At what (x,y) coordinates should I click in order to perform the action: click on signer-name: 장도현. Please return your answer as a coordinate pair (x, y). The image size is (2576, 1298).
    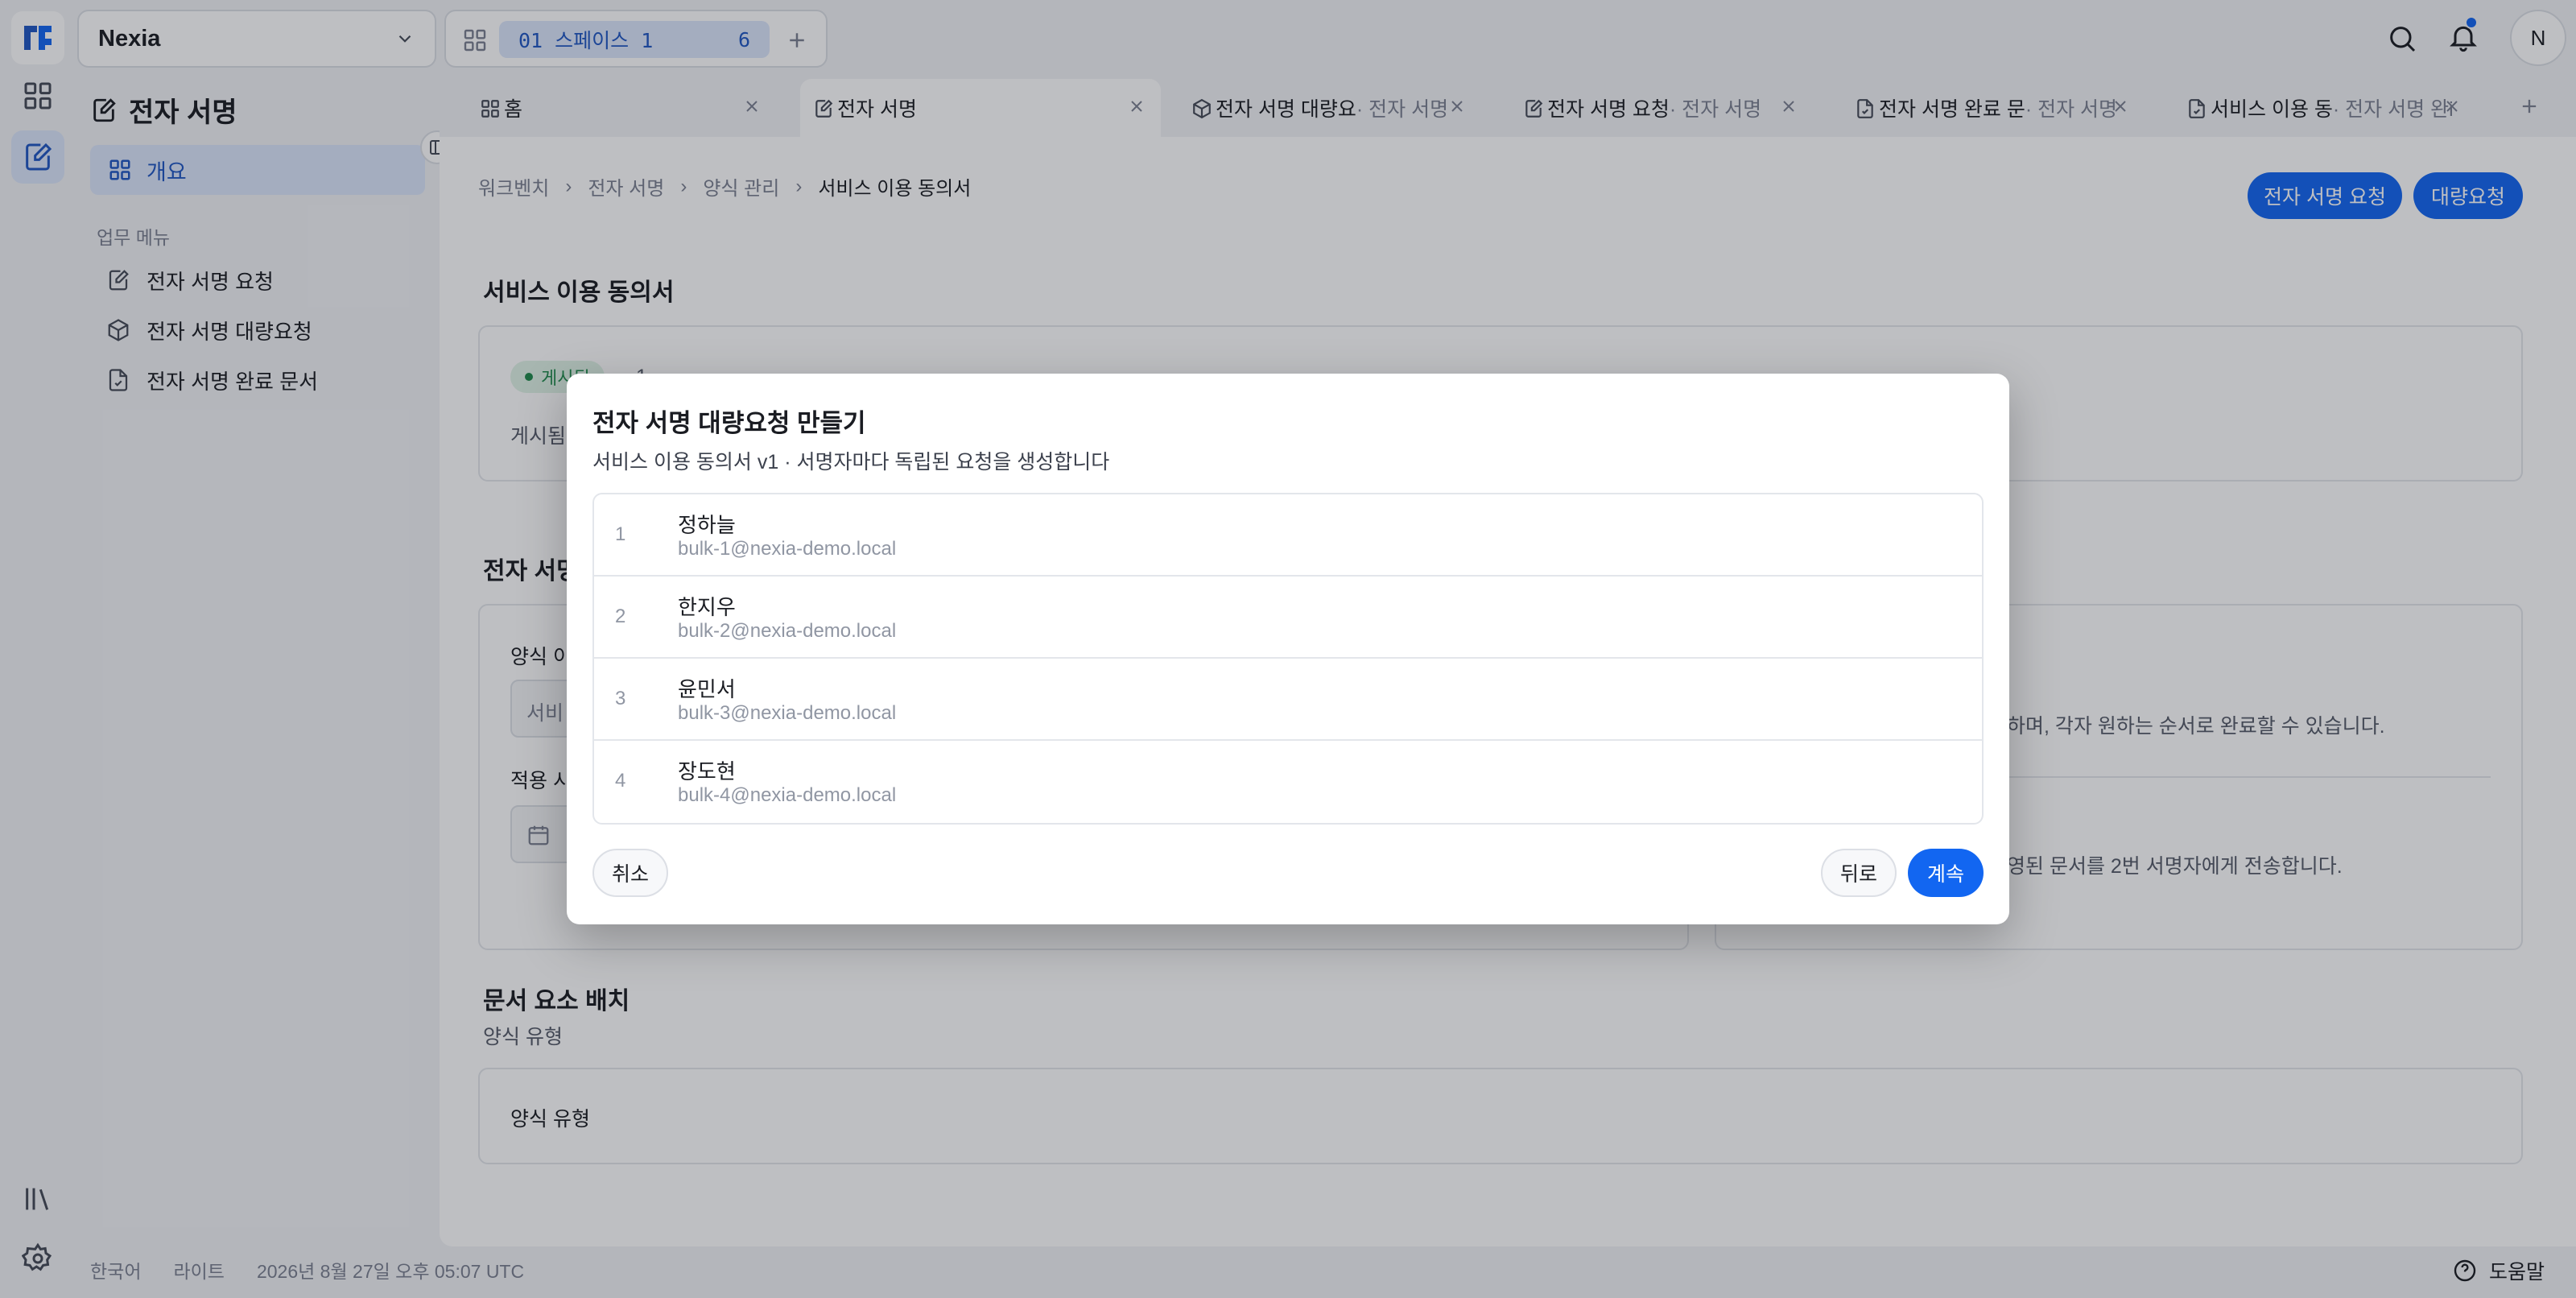
    Looking at the image, I should click on (707, 771).